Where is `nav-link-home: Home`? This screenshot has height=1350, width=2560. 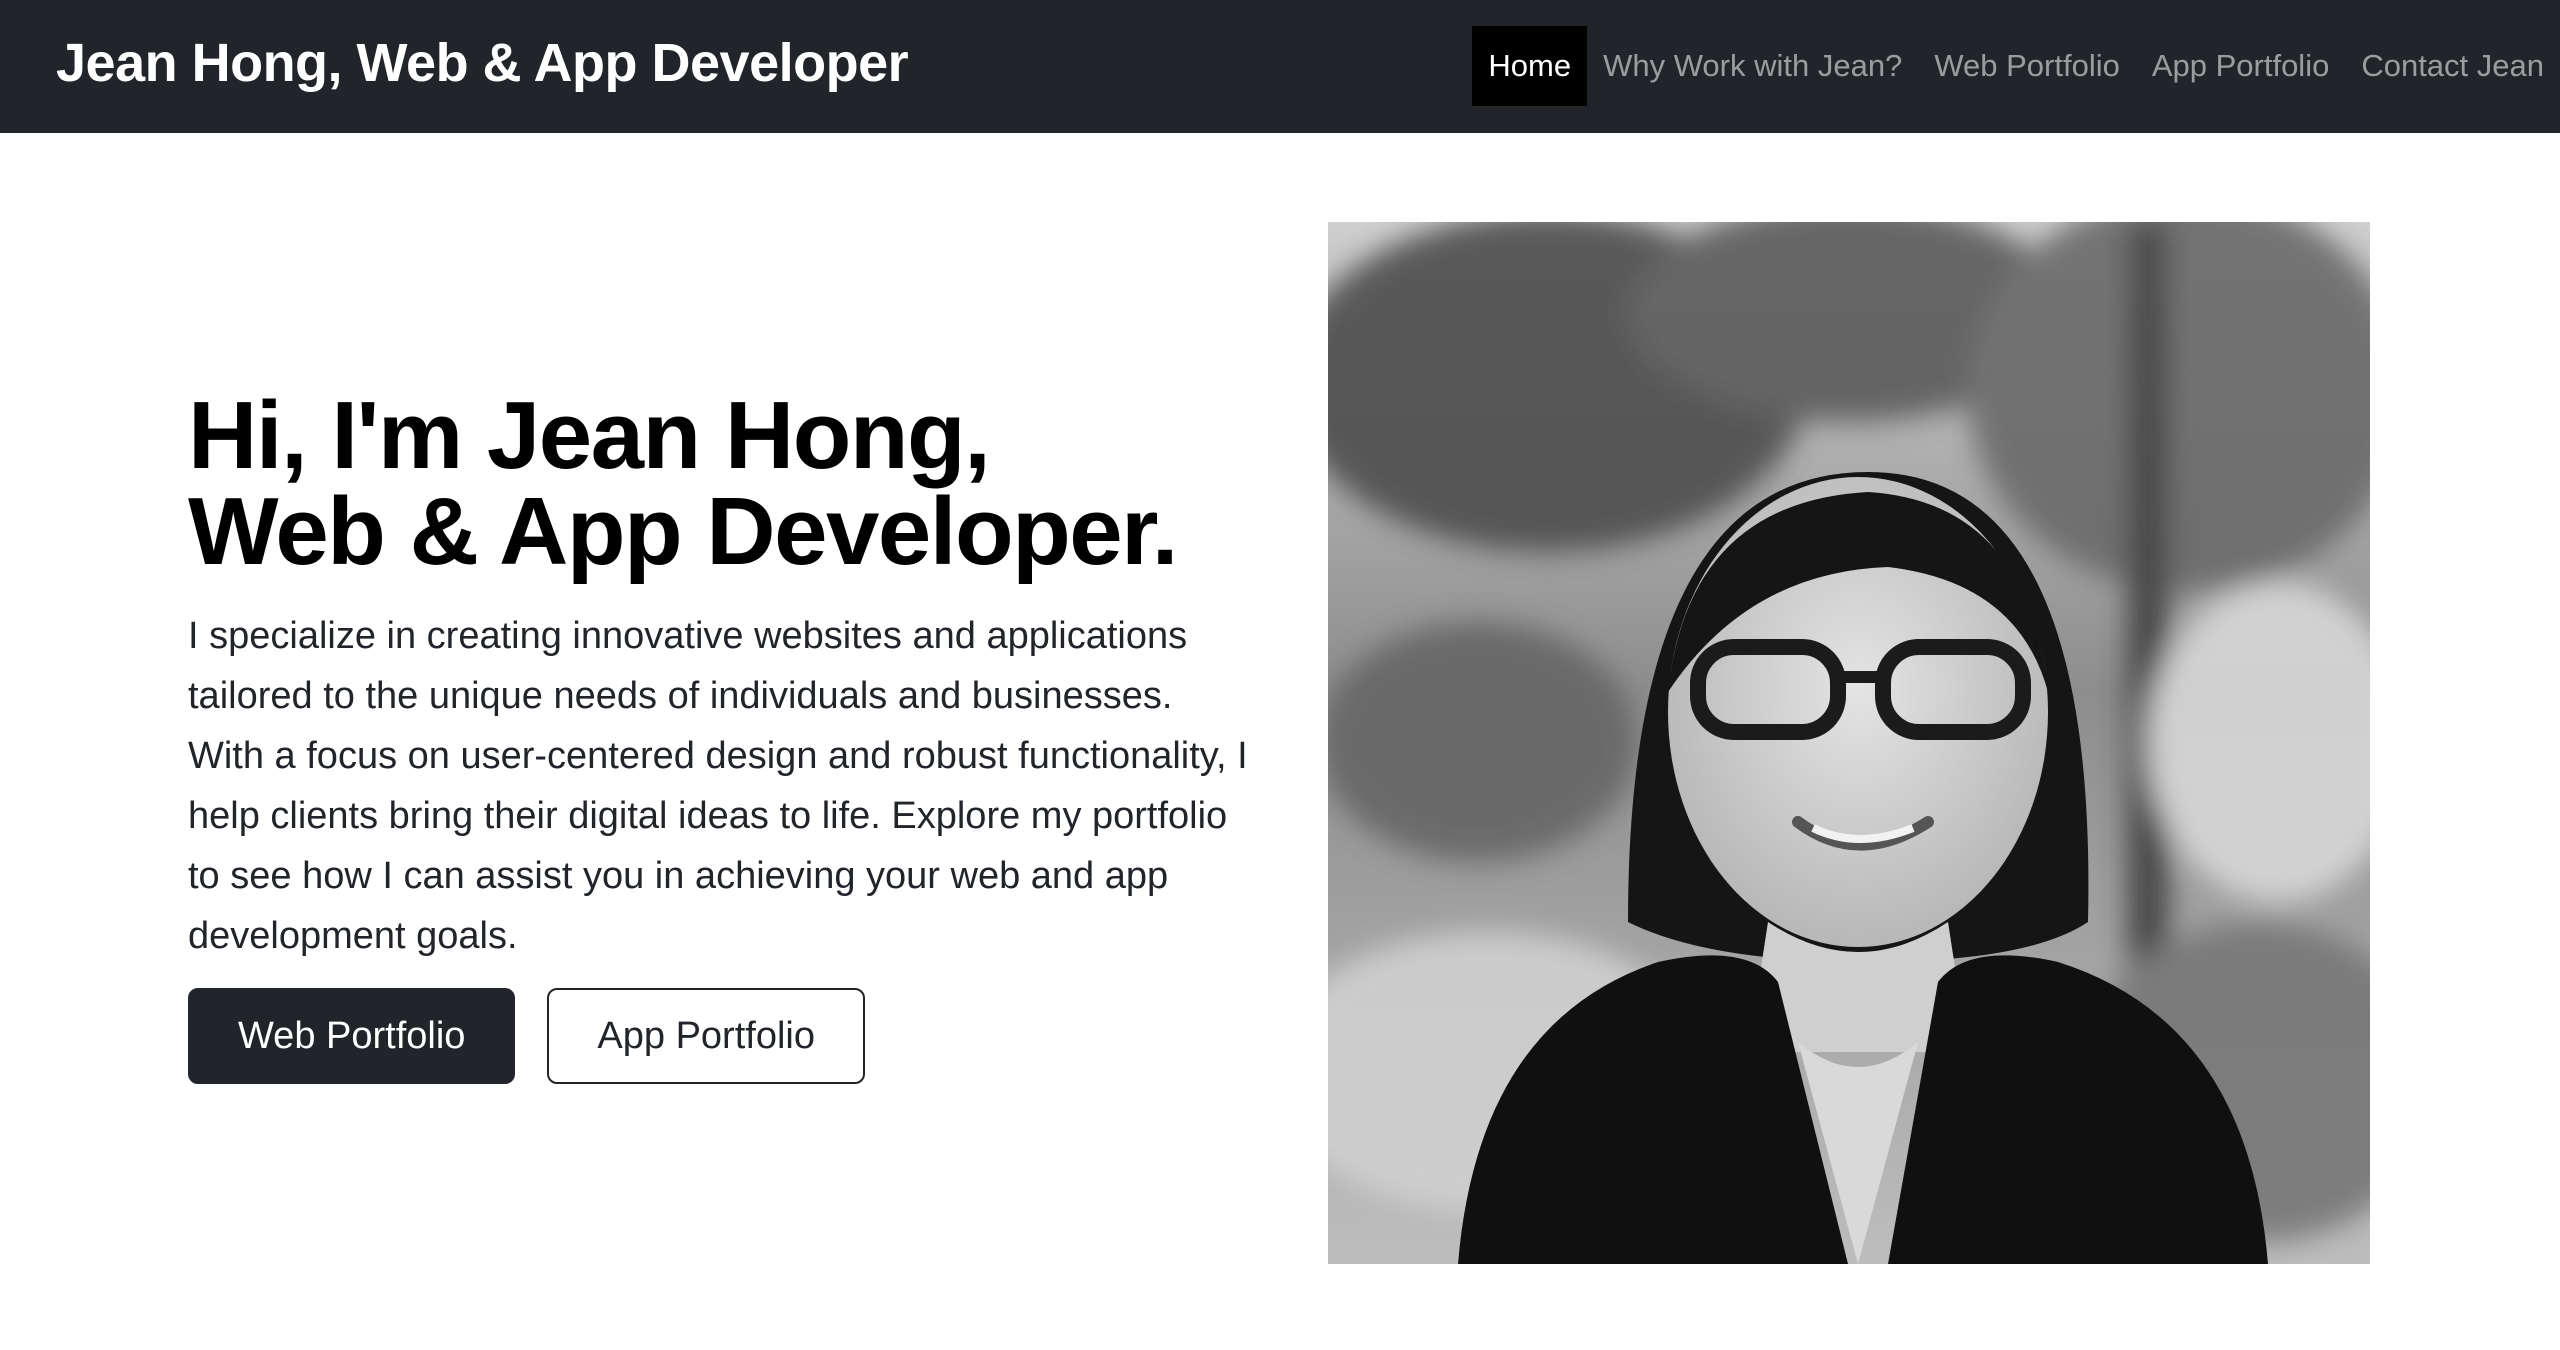
nav-link-home: Home is located at coordinates (1530, 66).